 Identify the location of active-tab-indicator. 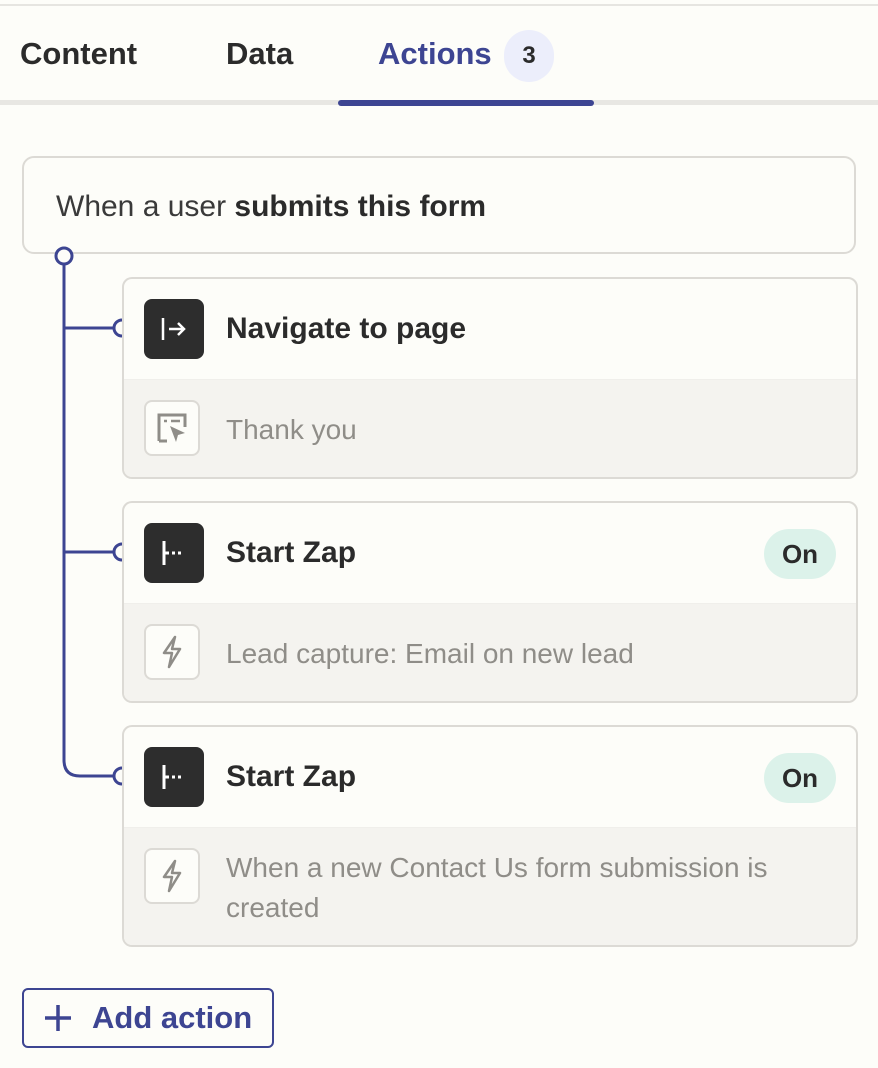
(466, 103).